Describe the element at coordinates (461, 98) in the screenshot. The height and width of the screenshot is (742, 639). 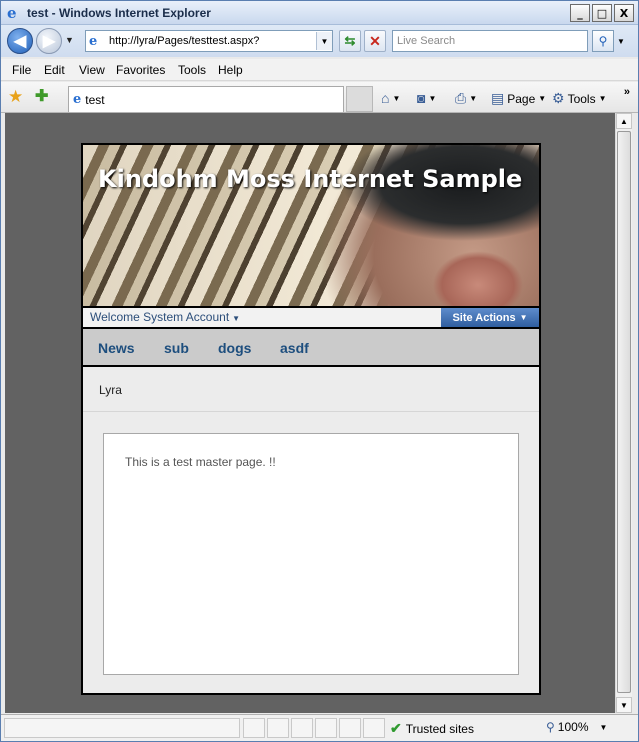
I see `printer-icon: ⎙` at that location.